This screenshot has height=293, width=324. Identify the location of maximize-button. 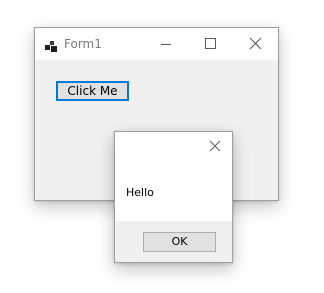
(210, 44).